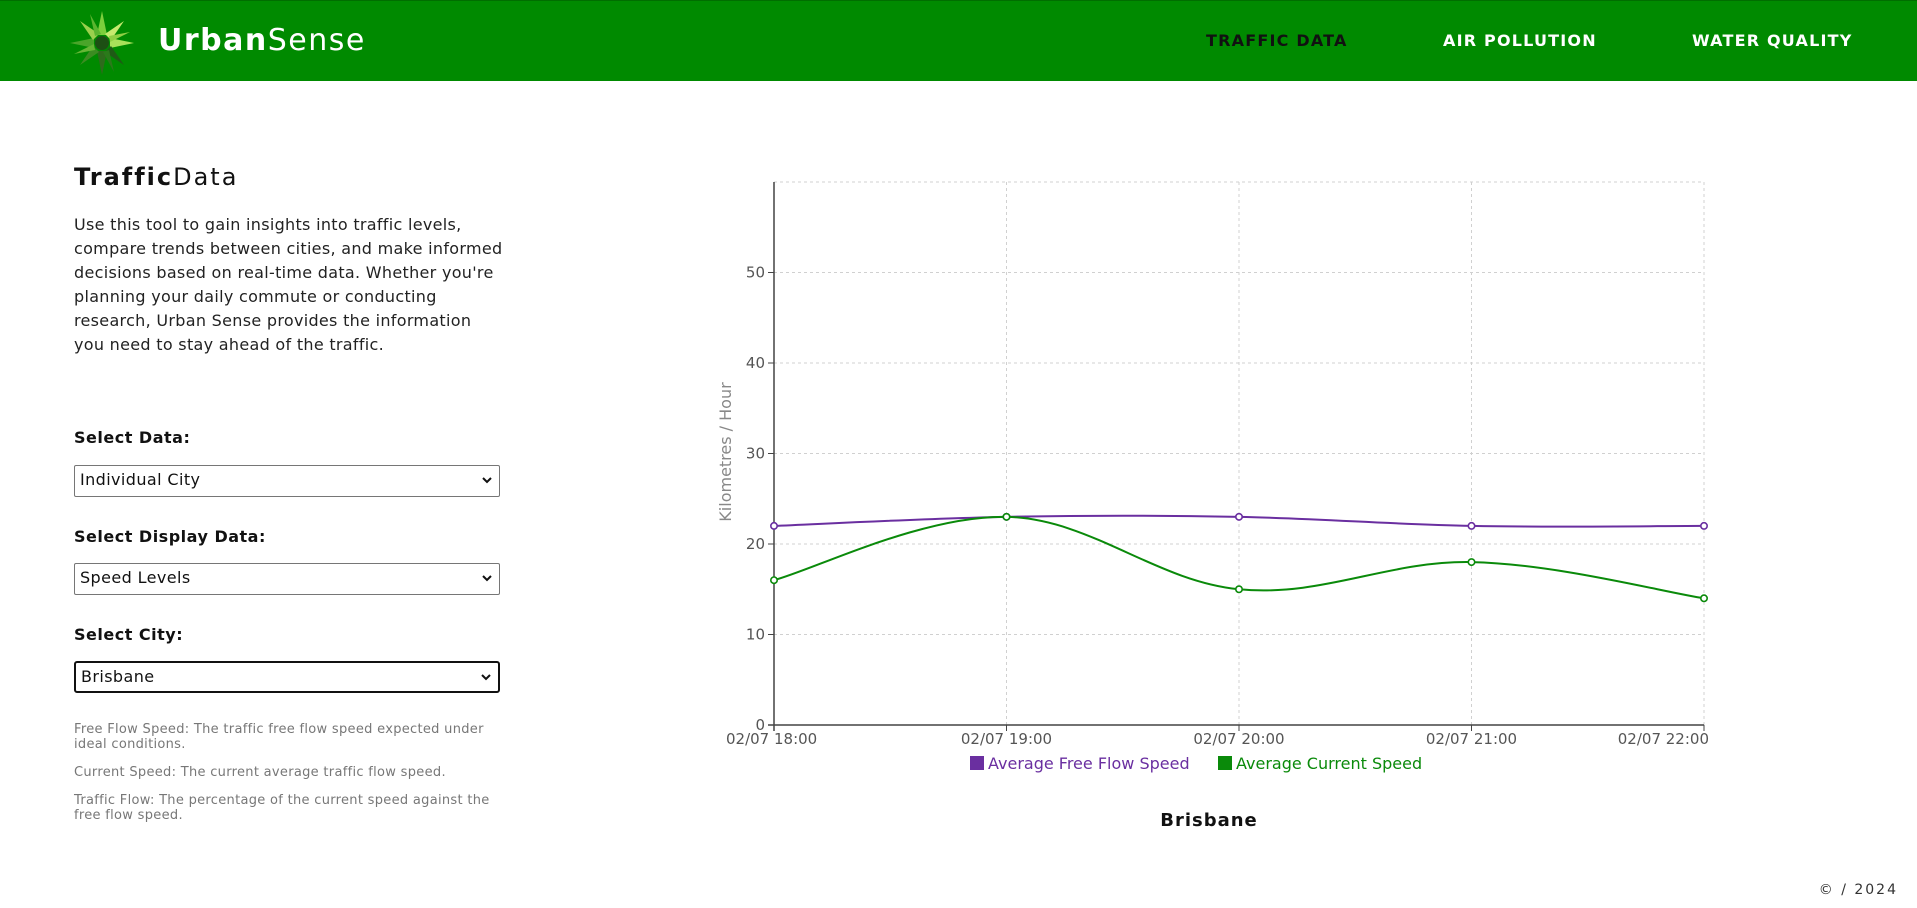 The height and width of the screenshot is (908, 1917). What do you see at coordinates (1006, 739) in the screenshot?
I see `x-tick-label: 02/07 19:00` at bounding box center [1006, 739].